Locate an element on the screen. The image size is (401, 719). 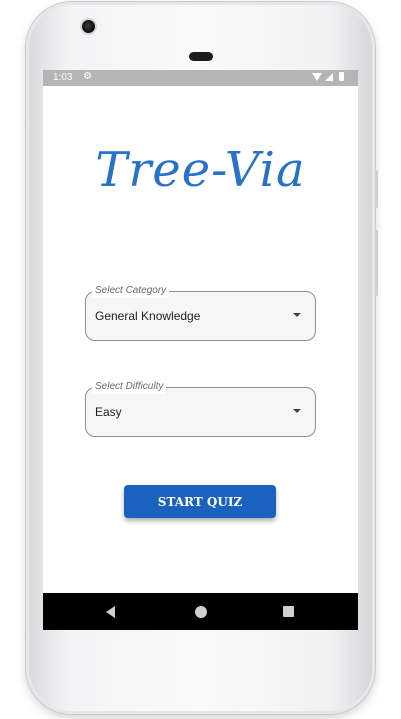
difficulty-value: Easy is located at coordinates (108, 412).